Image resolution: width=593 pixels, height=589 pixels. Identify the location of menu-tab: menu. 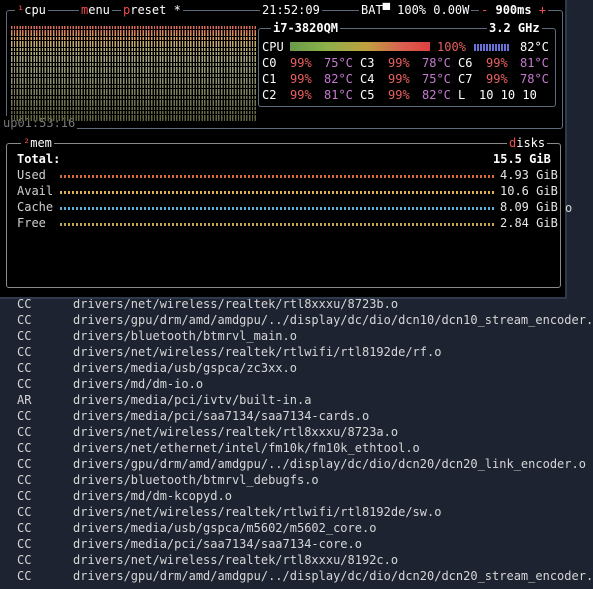
(95, 10).